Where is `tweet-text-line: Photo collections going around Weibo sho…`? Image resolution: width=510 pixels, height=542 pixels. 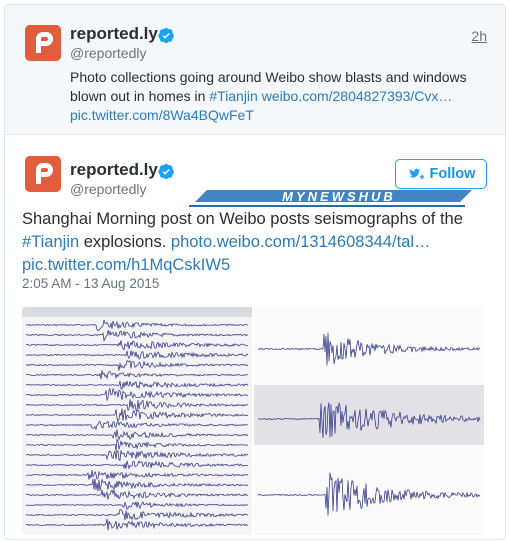
tweet-text-line: Photo collections going around Weibo sho… is located at coordinates (268, 77).